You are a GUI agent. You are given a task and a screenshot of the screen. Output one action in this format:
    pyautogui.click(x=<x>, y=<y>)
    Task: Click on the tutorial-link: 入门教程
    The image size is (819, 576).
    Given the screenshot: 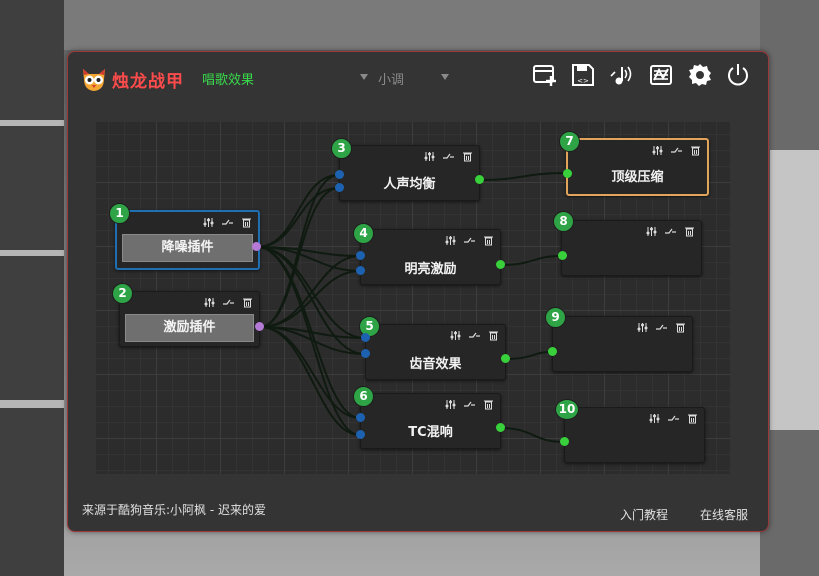 What is the action you would take?
    pyautogui.click(x=644, y=514)
    